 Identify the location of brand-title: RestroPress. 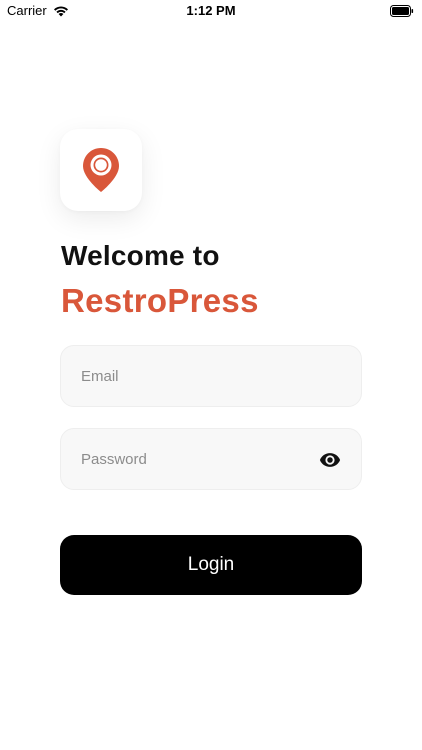
(160, 300).